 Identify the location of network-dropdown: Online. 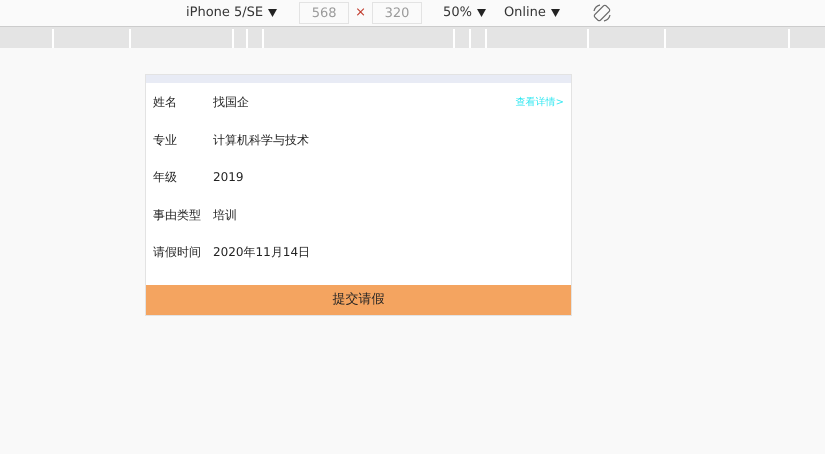
(532, 13).